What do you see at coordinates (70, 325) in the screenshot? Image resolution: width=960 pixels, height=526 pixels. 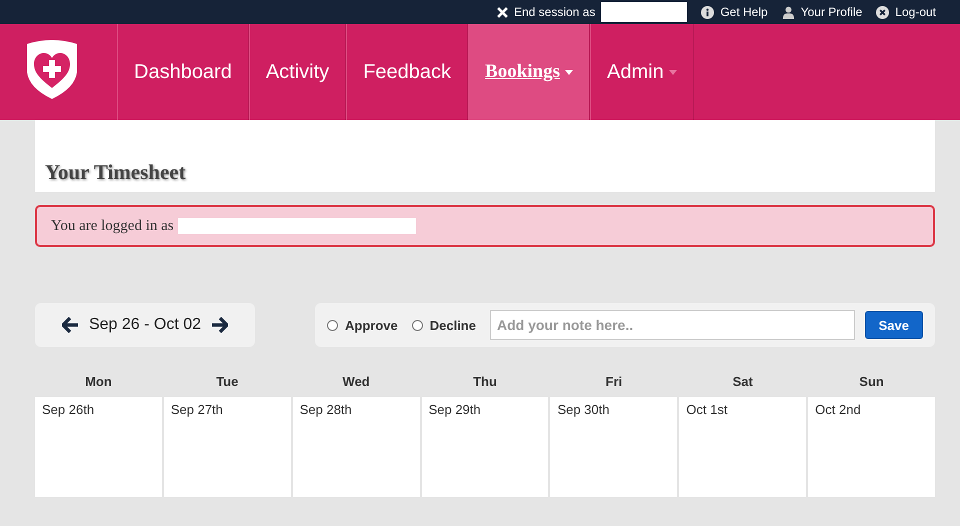 I see `arrow-left-icon` at bounding box center [70, 325].